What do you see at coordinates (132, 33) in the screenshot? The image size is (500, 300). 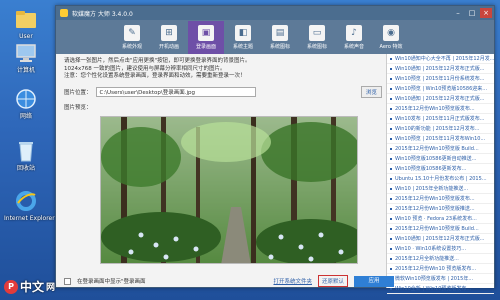 I see `brush-icon: ✎` at bounding box center [132, 33].